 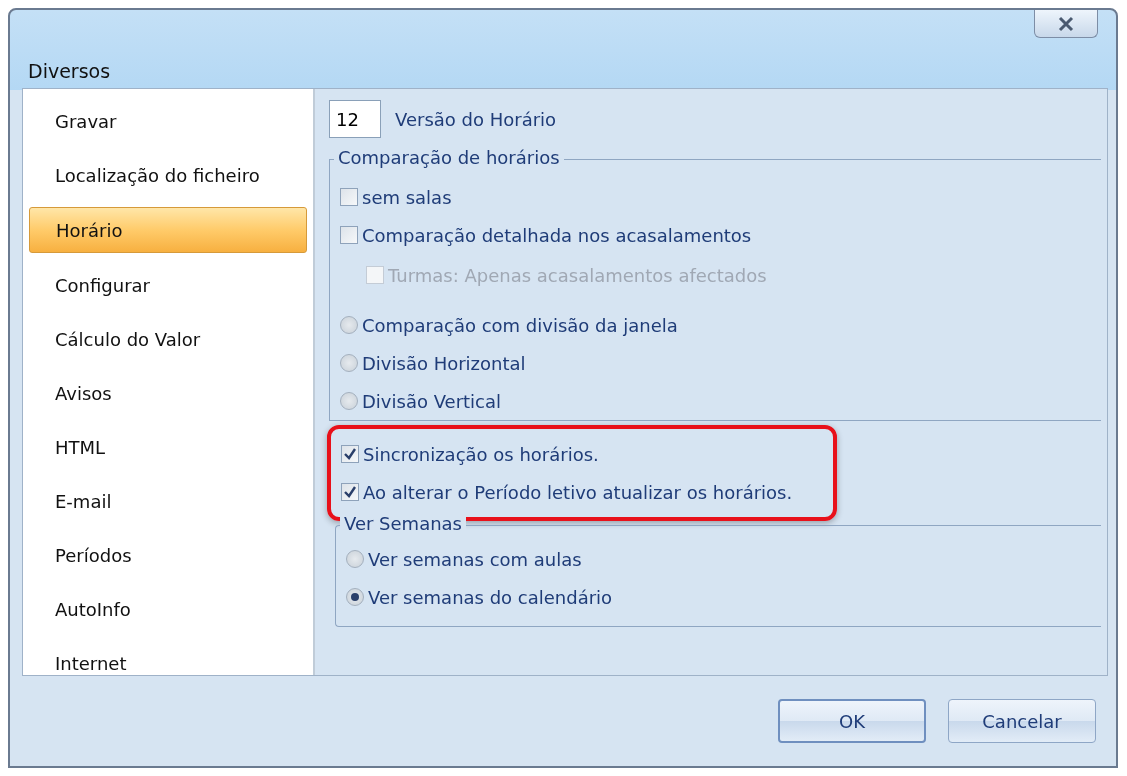 I want to click on sidebar-item: Configurar, so click(x=168, y=285).